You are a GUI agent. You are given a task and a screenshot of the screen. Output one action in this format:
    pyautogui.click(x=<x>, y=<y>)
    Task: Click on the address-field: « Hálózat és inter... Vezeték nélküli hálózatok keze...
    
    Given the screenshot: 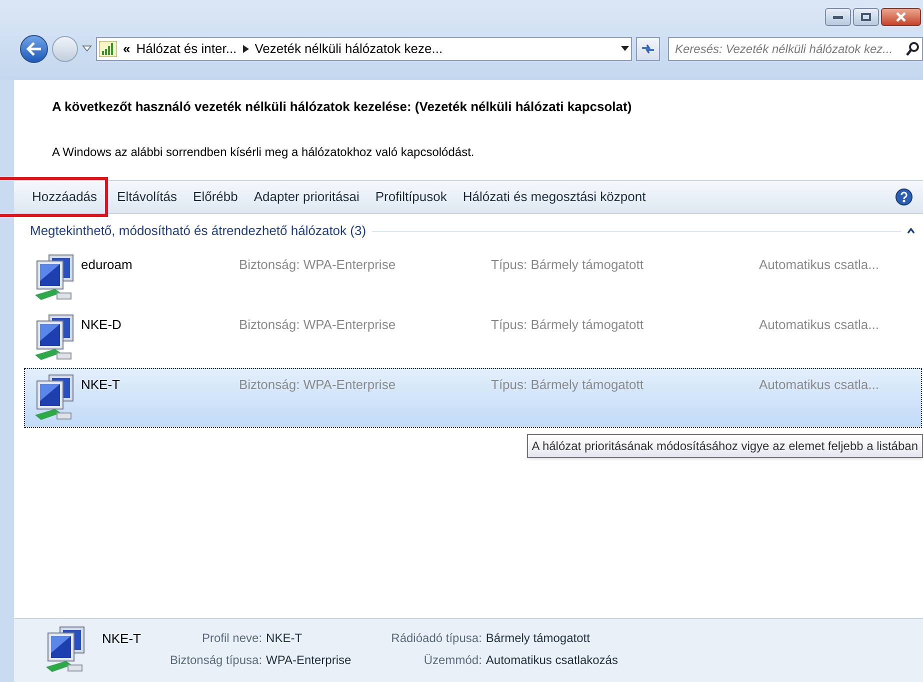 What is the action you would take?
    pyautogui.click(x=364, y=49)
    